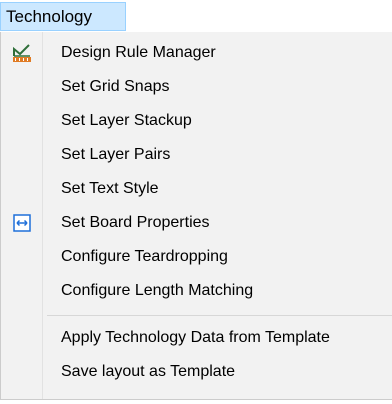  I want to click on menu-item-label: Configure Length Matching, so click(157, 290).